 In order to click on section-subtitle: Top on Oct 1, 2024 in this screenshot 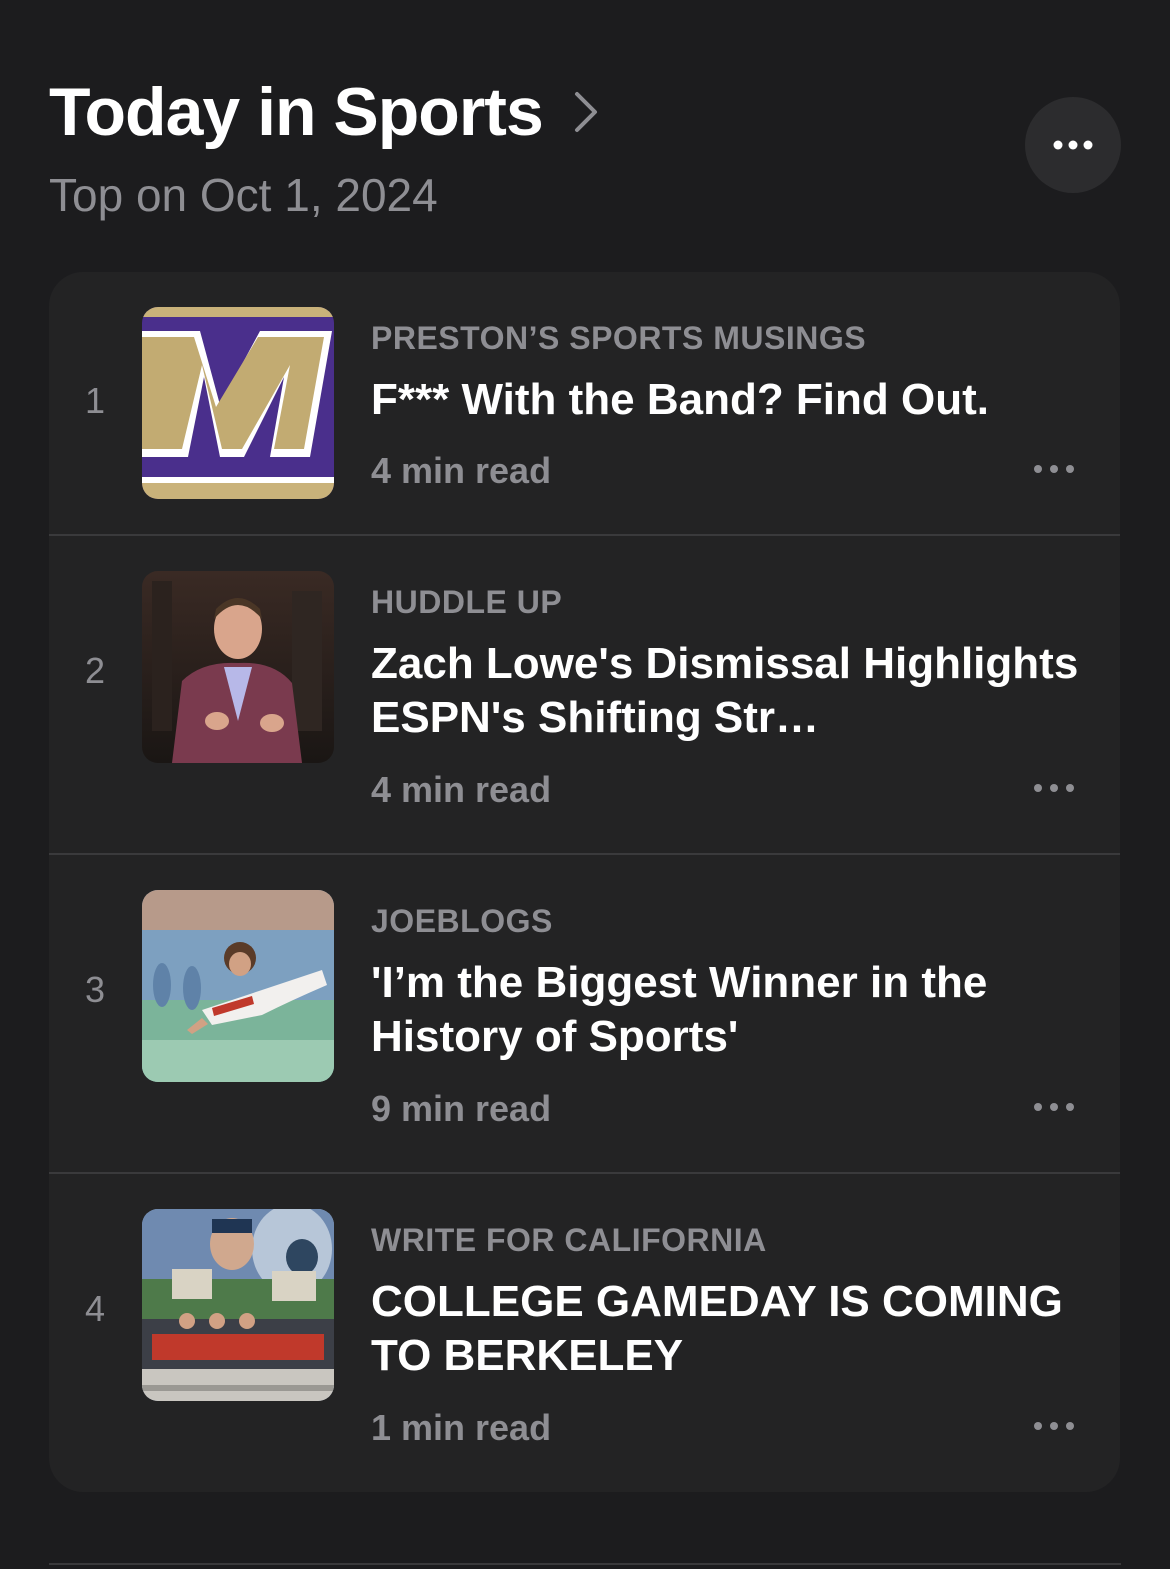, I will do `click(243, 195)`.